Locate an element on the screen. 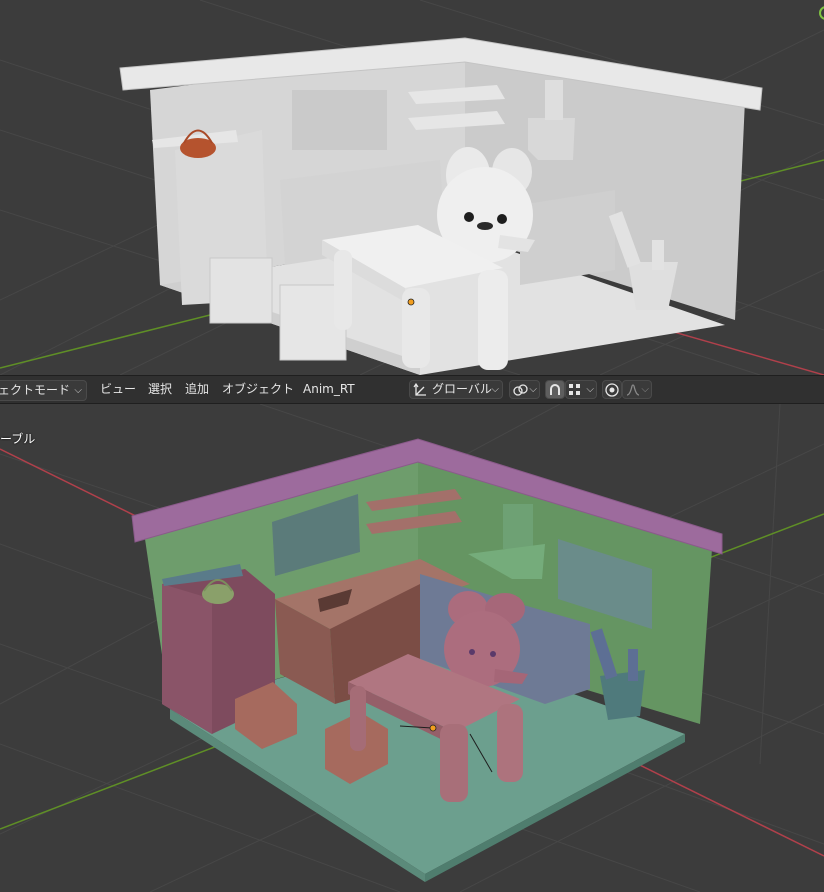  transform-orientation-dropdown: グローバル ⌵ is located at coordinates (456, 389).